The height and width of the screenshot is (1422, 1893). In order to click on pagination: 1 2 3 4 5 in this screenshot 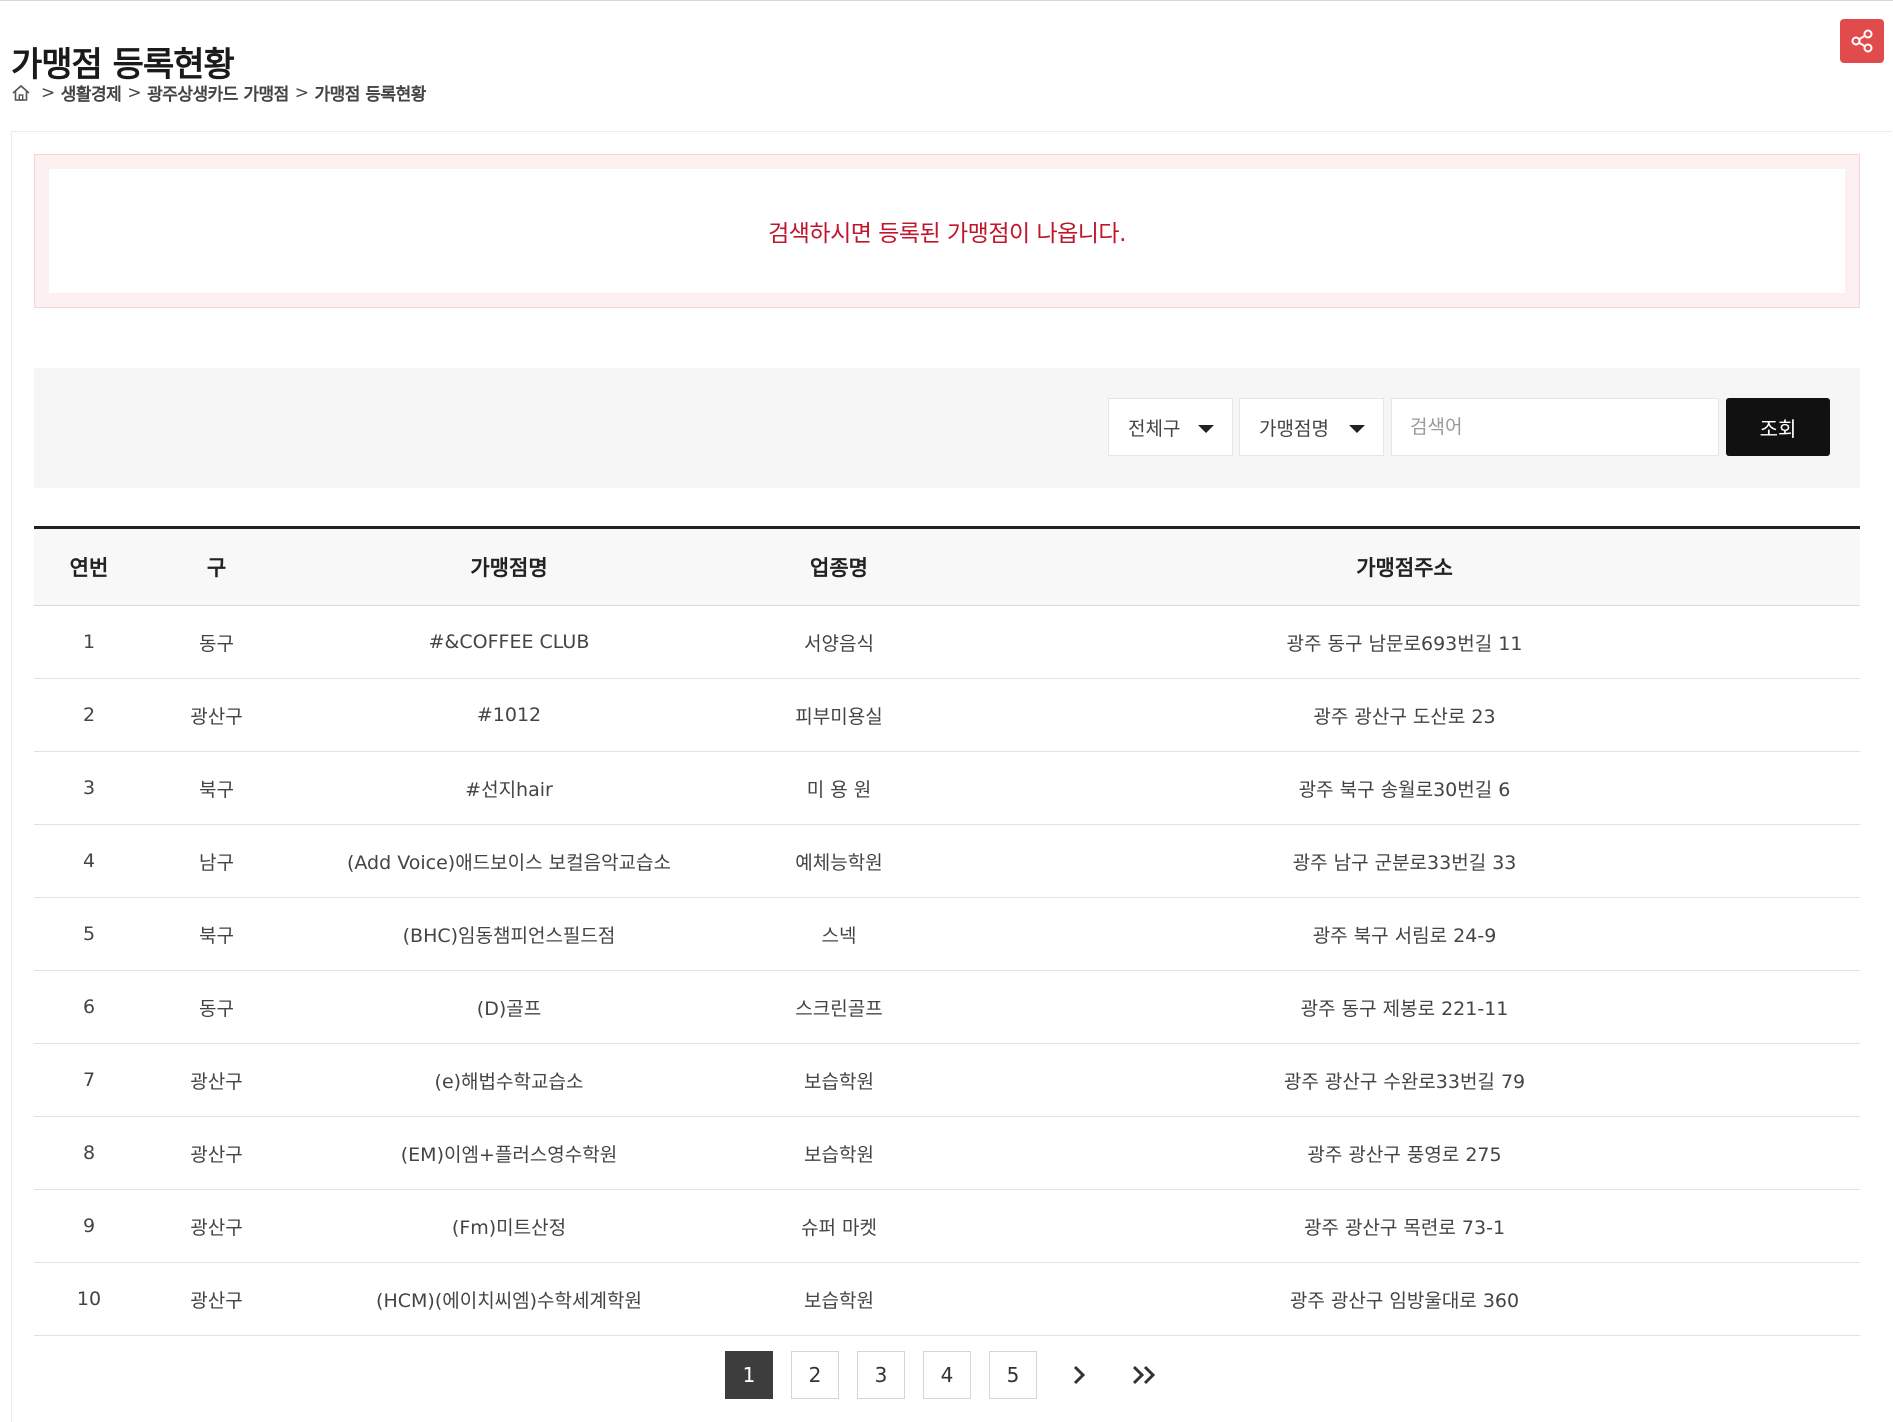, I will do `click(956, 1375)`.